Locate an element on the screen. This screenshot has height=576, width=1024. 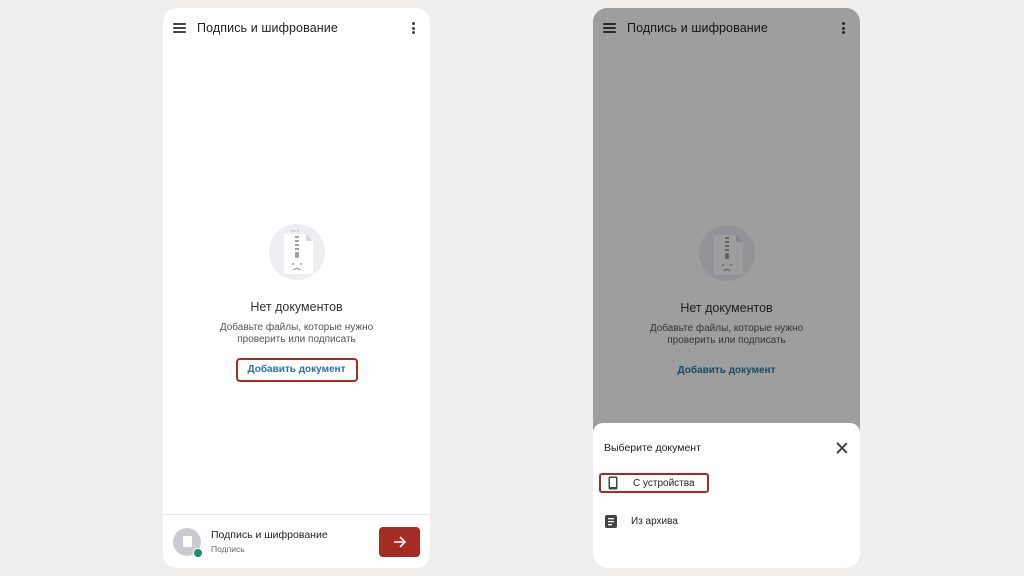
sheet-item-from-archive: Из архива is located at coordinates (653, 521).